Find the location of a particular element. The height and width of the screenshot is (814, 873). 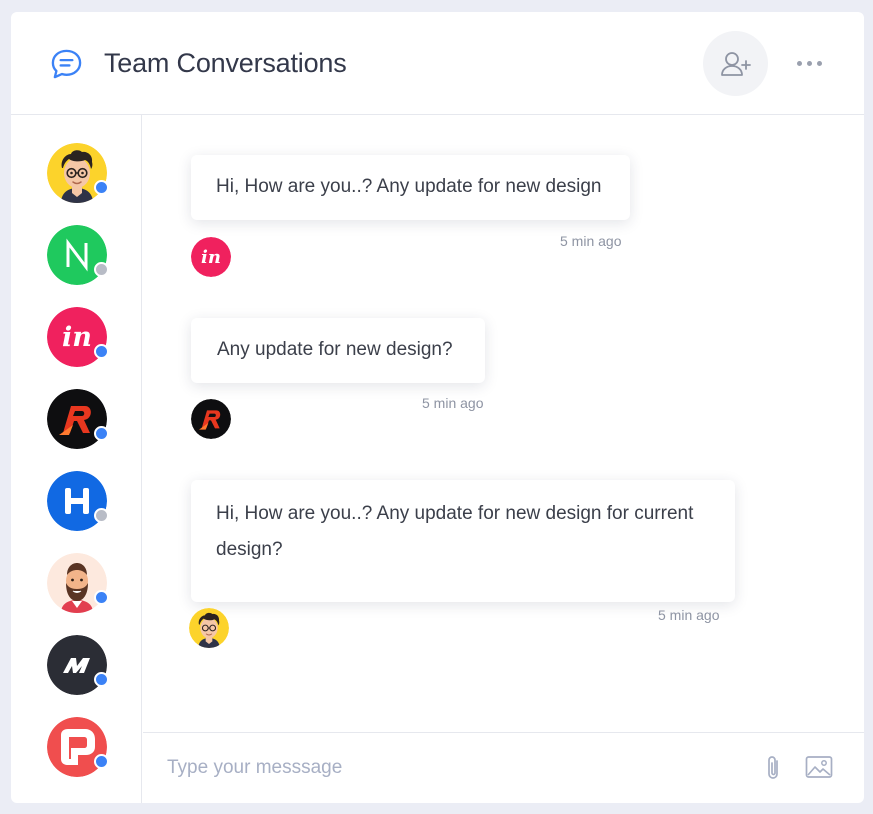

header: Team Conversations is located at coordinates (437, 63).